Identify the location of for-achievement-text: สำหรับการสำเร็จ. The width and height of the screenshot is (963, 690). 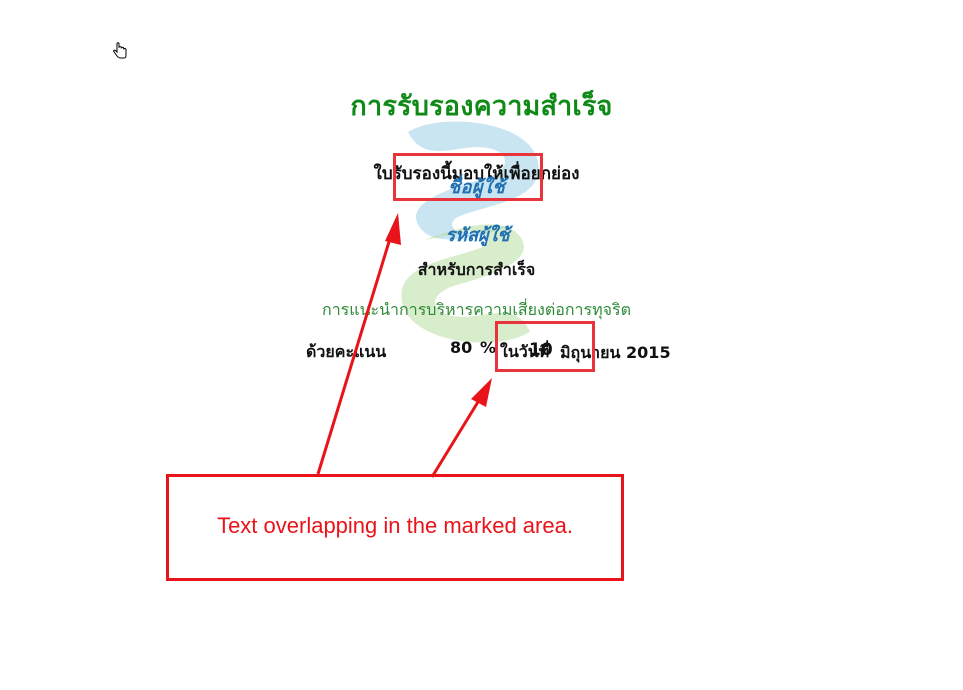
(476, 269).